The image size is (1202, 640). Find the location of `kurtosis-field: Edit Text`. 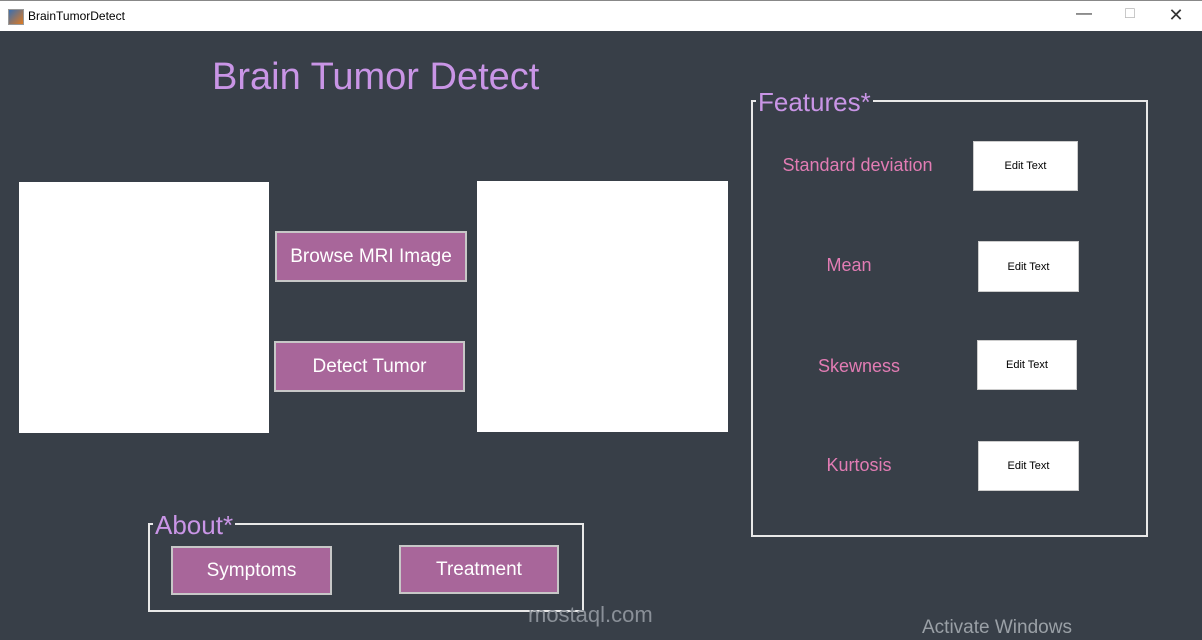

kurtosis-field: Edit Text is located at coordinates (1028, 466).